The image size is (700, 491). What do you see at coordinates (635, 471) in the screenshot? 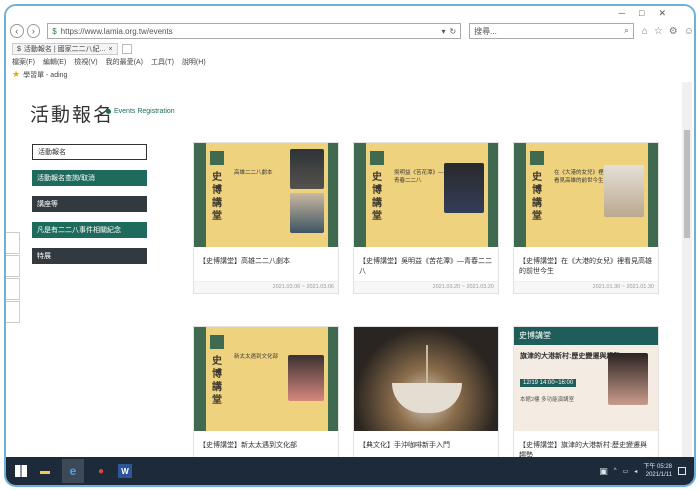
I see `volume-icon: ◂` at bounding box center [635, 471].